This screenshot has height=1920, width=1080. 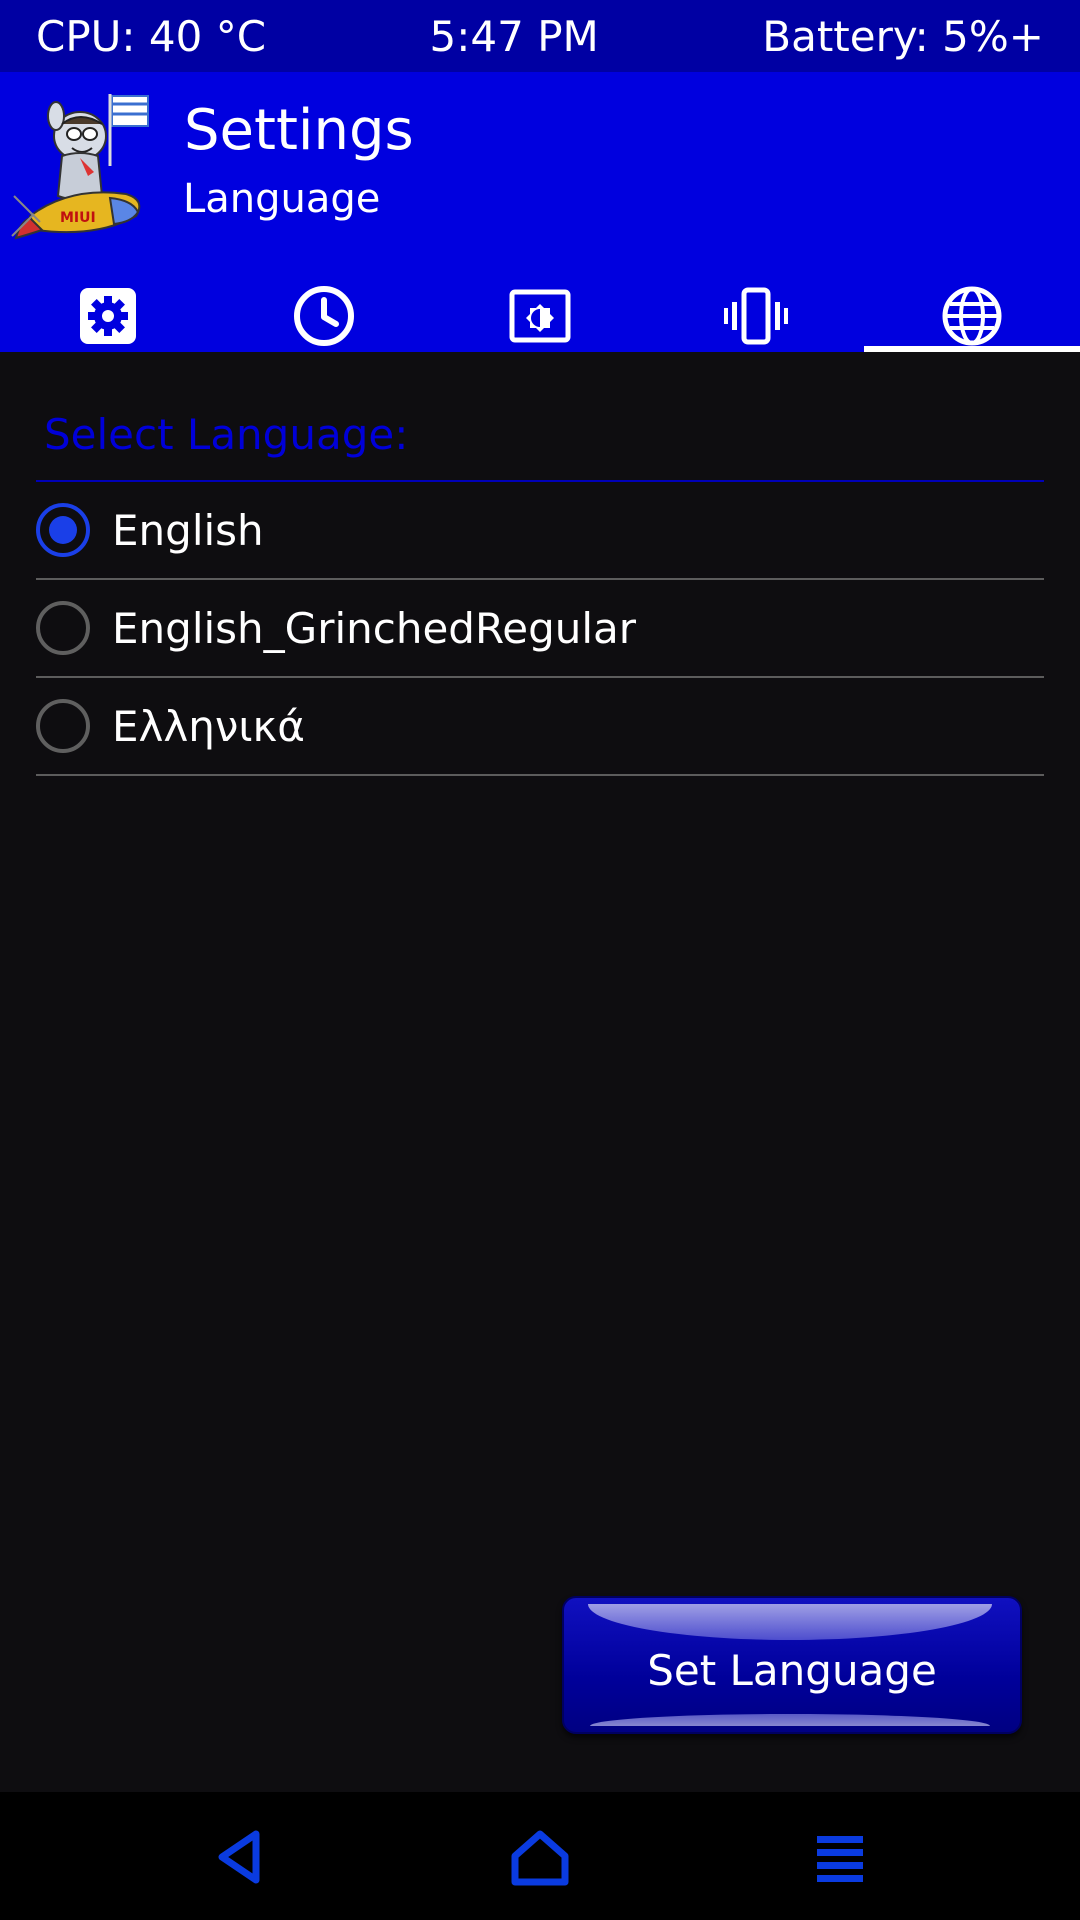 What do you see at coordinates (282, 199) in the screenshot?
I see `page-subtitle: Language` at bounding box center [282, 199].